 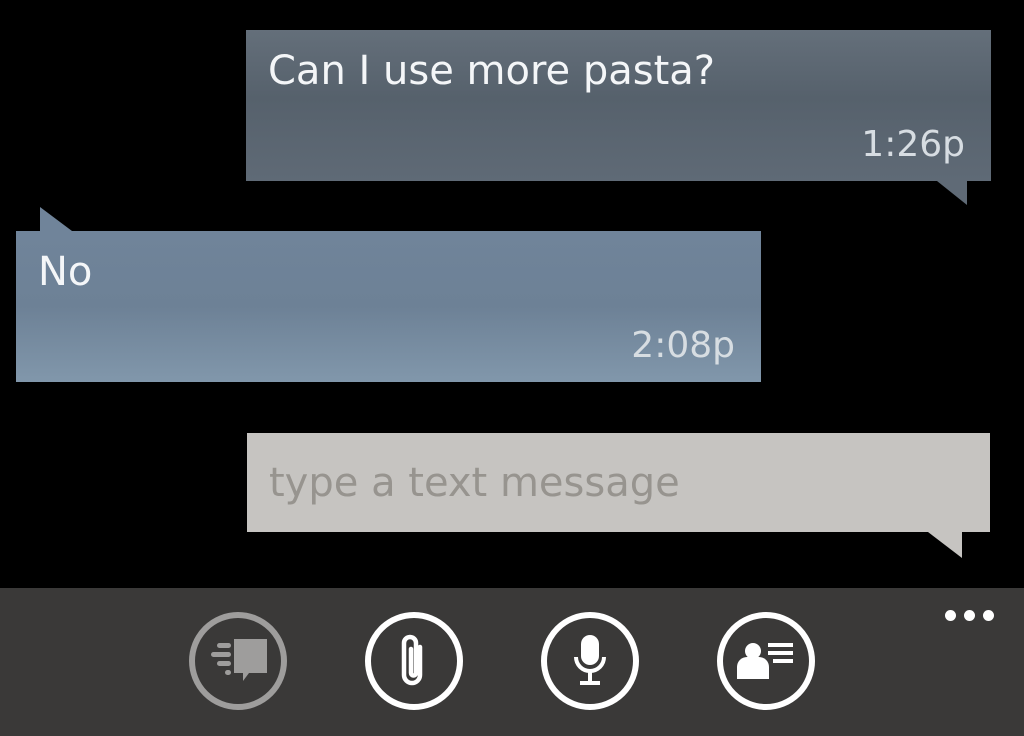 I want to click on voice-input-button, so click(x=590, y=661).